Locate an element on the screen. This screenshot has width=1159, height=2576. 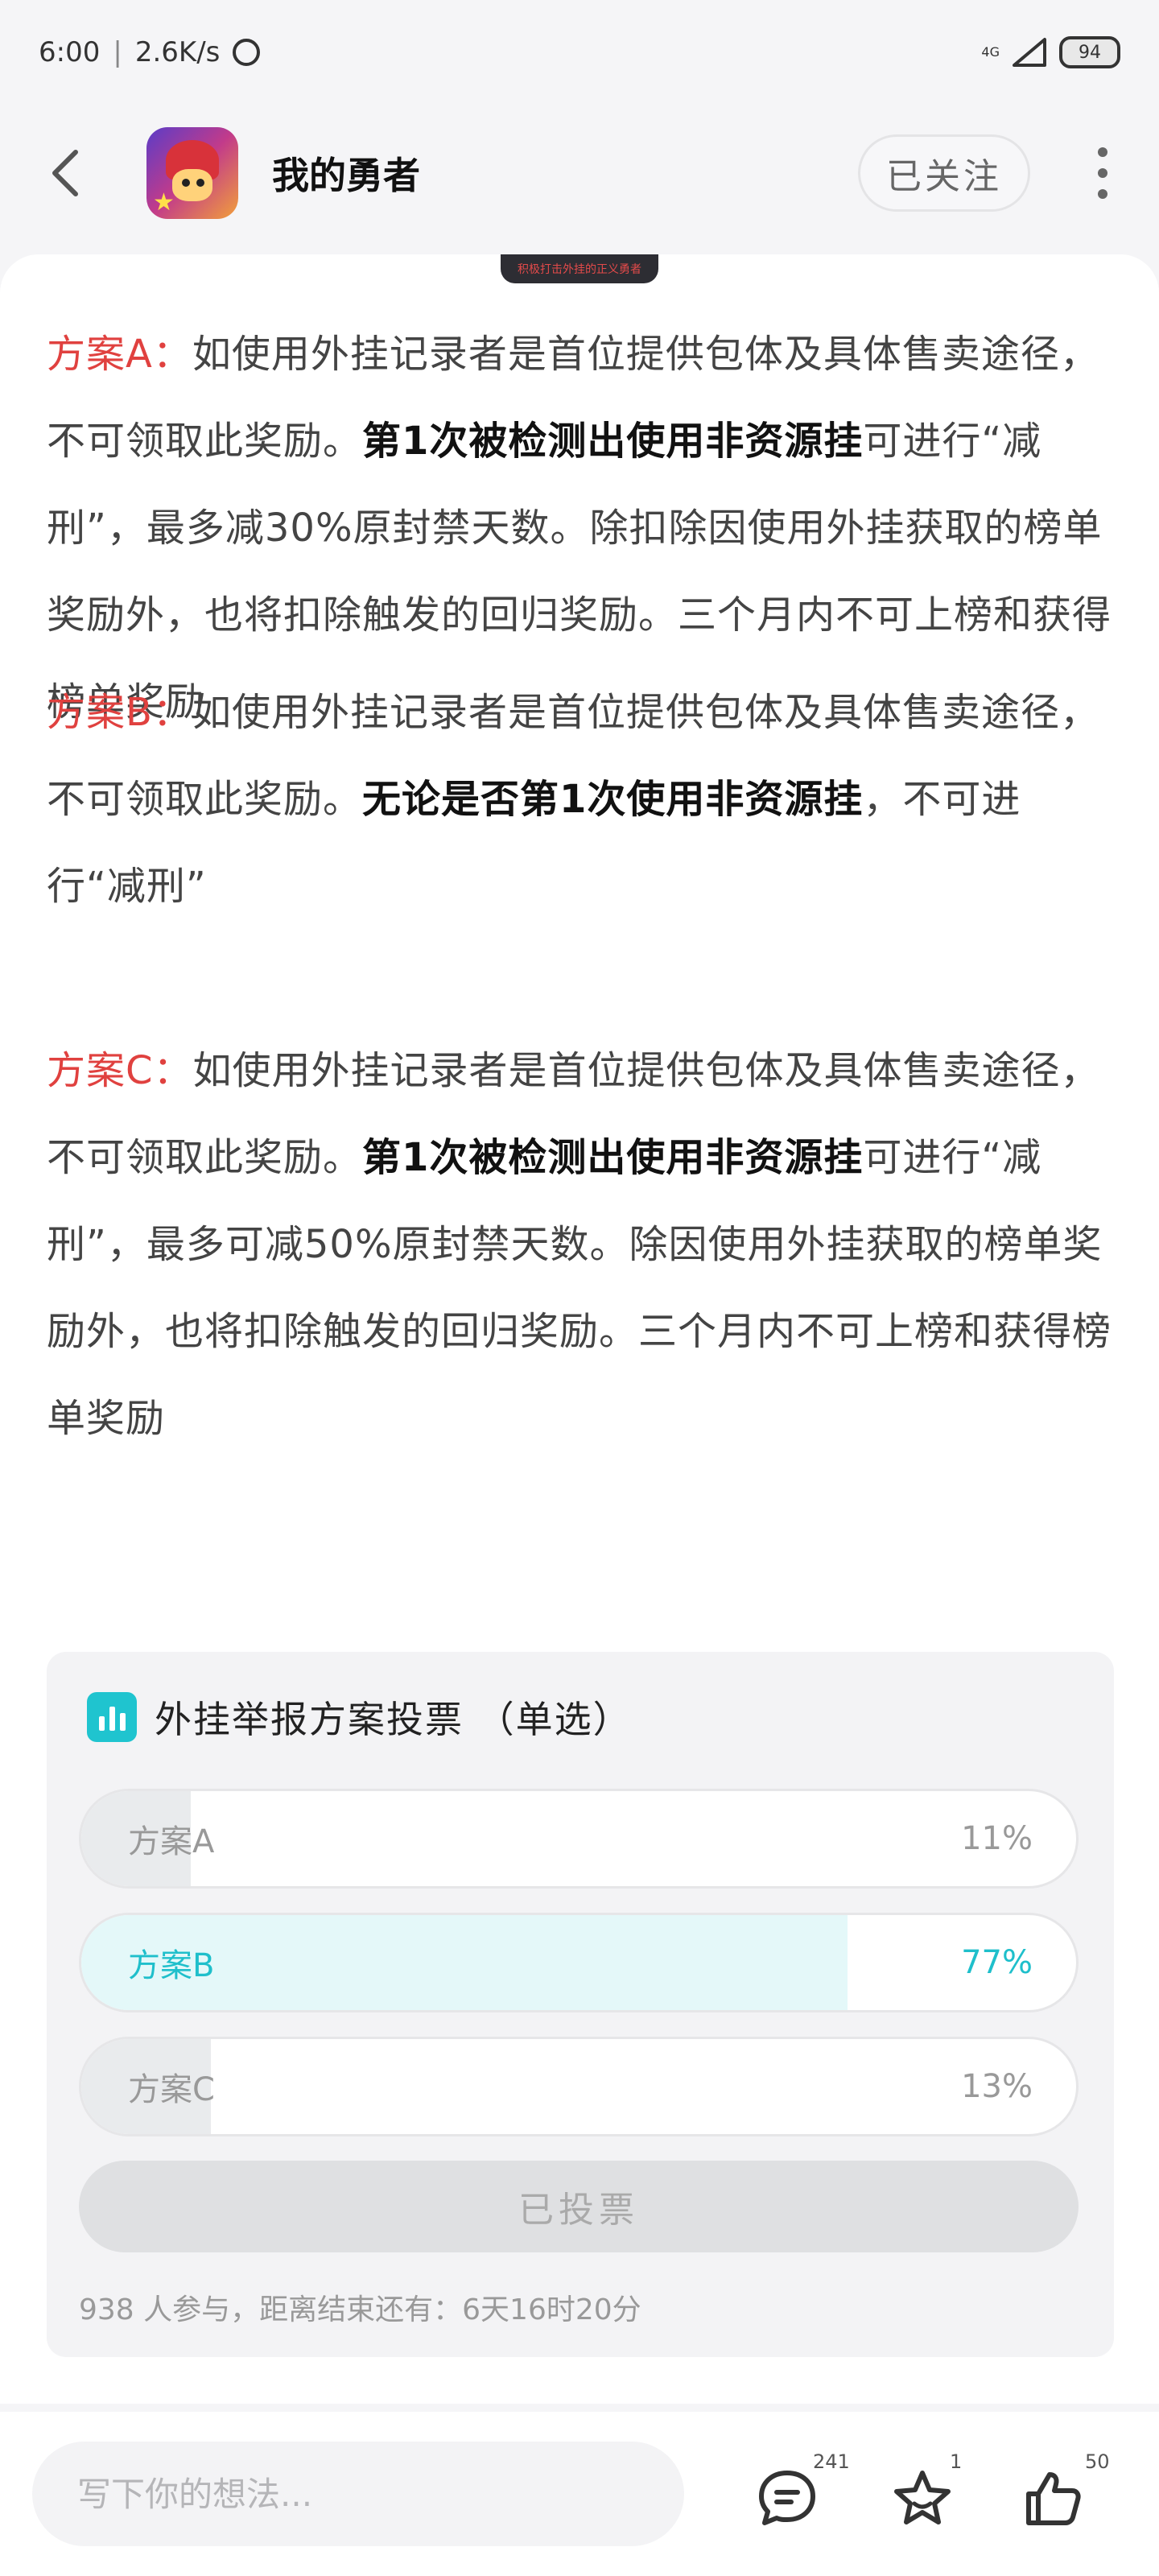
network-speed: 2.6K/s is located at coordinates (177, 52).